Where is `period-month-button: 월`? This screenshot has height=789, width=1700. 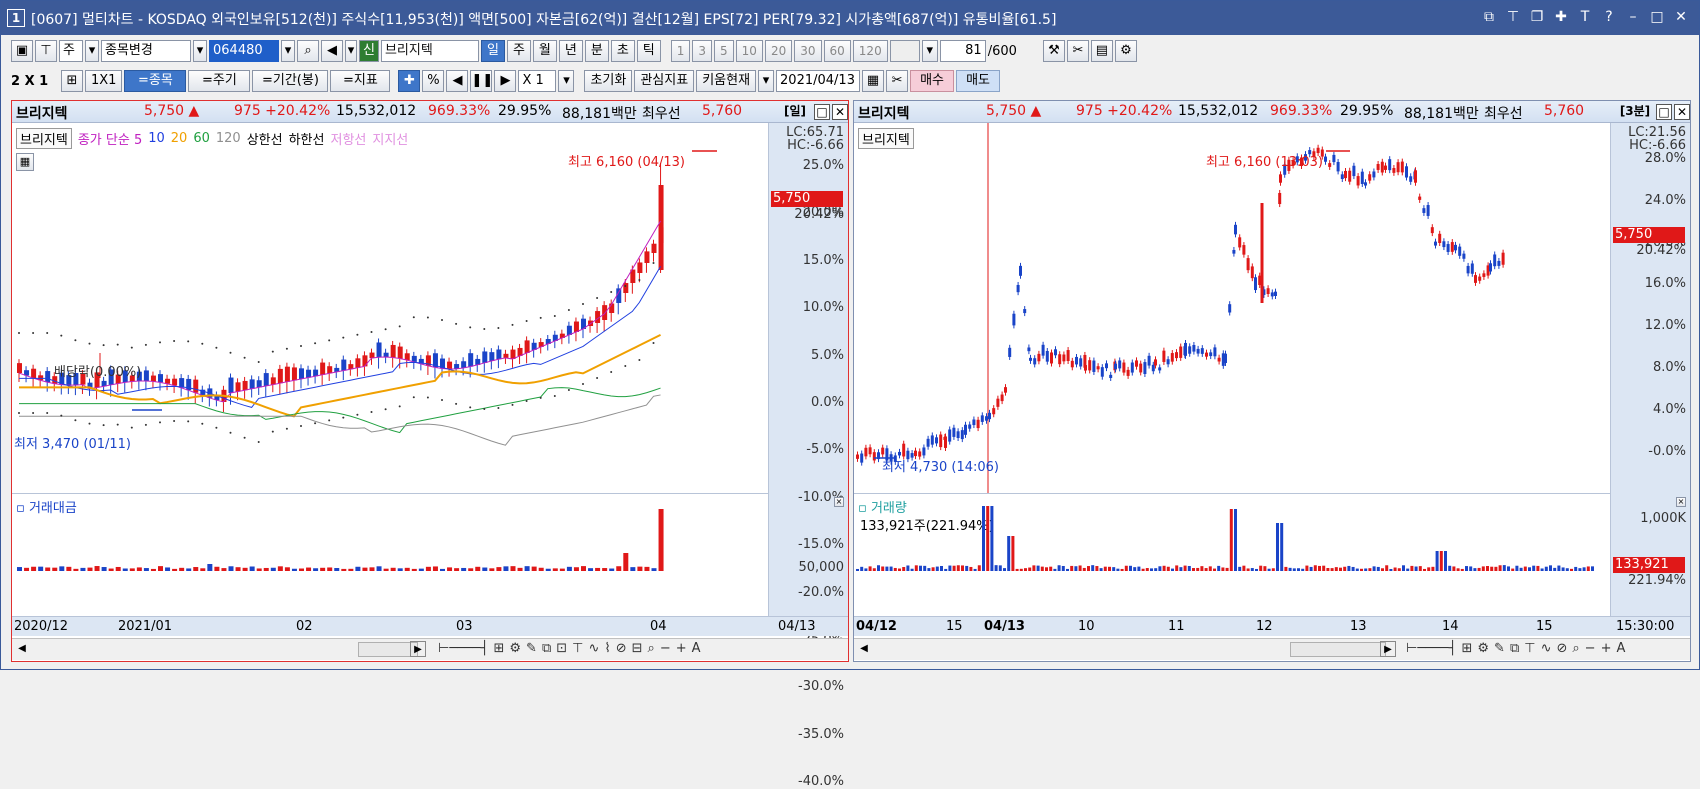
period-month-button: 월 is located at coordinates (544, 51).